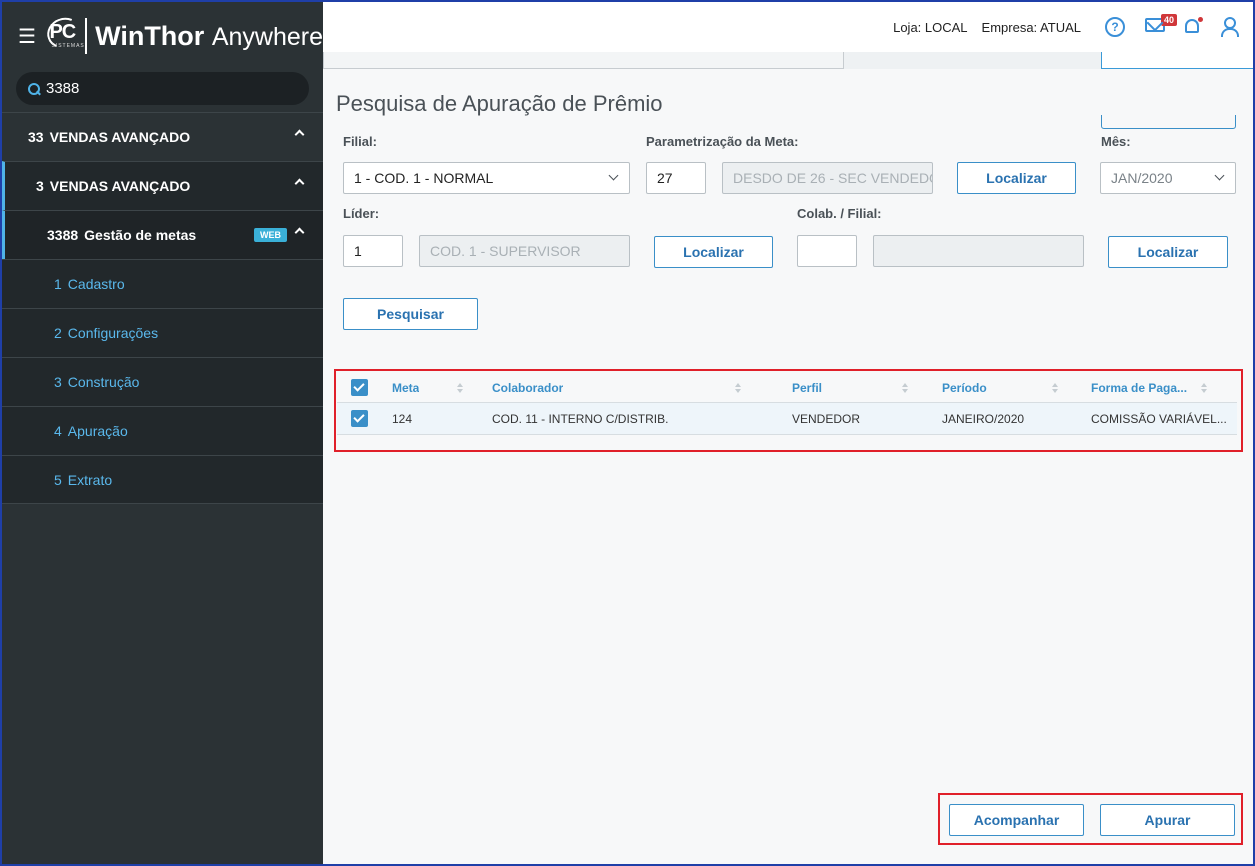 Image resolution: width=1255 pixels, height=866 pixels. What do you see at coordinates (1168, 122) in the screenshot?
I see `mes-ghost-field` at bounding box center [1168, 122].